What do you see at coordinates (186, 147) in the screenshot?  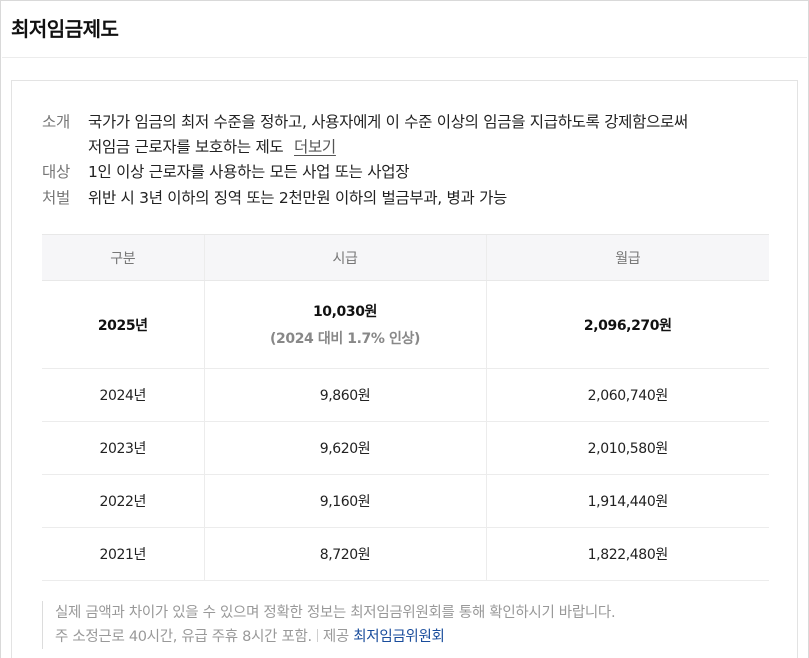 I see `intro-line-2: 저임금 근로자를 보호하는 제도` at bounding box center [186, 147].